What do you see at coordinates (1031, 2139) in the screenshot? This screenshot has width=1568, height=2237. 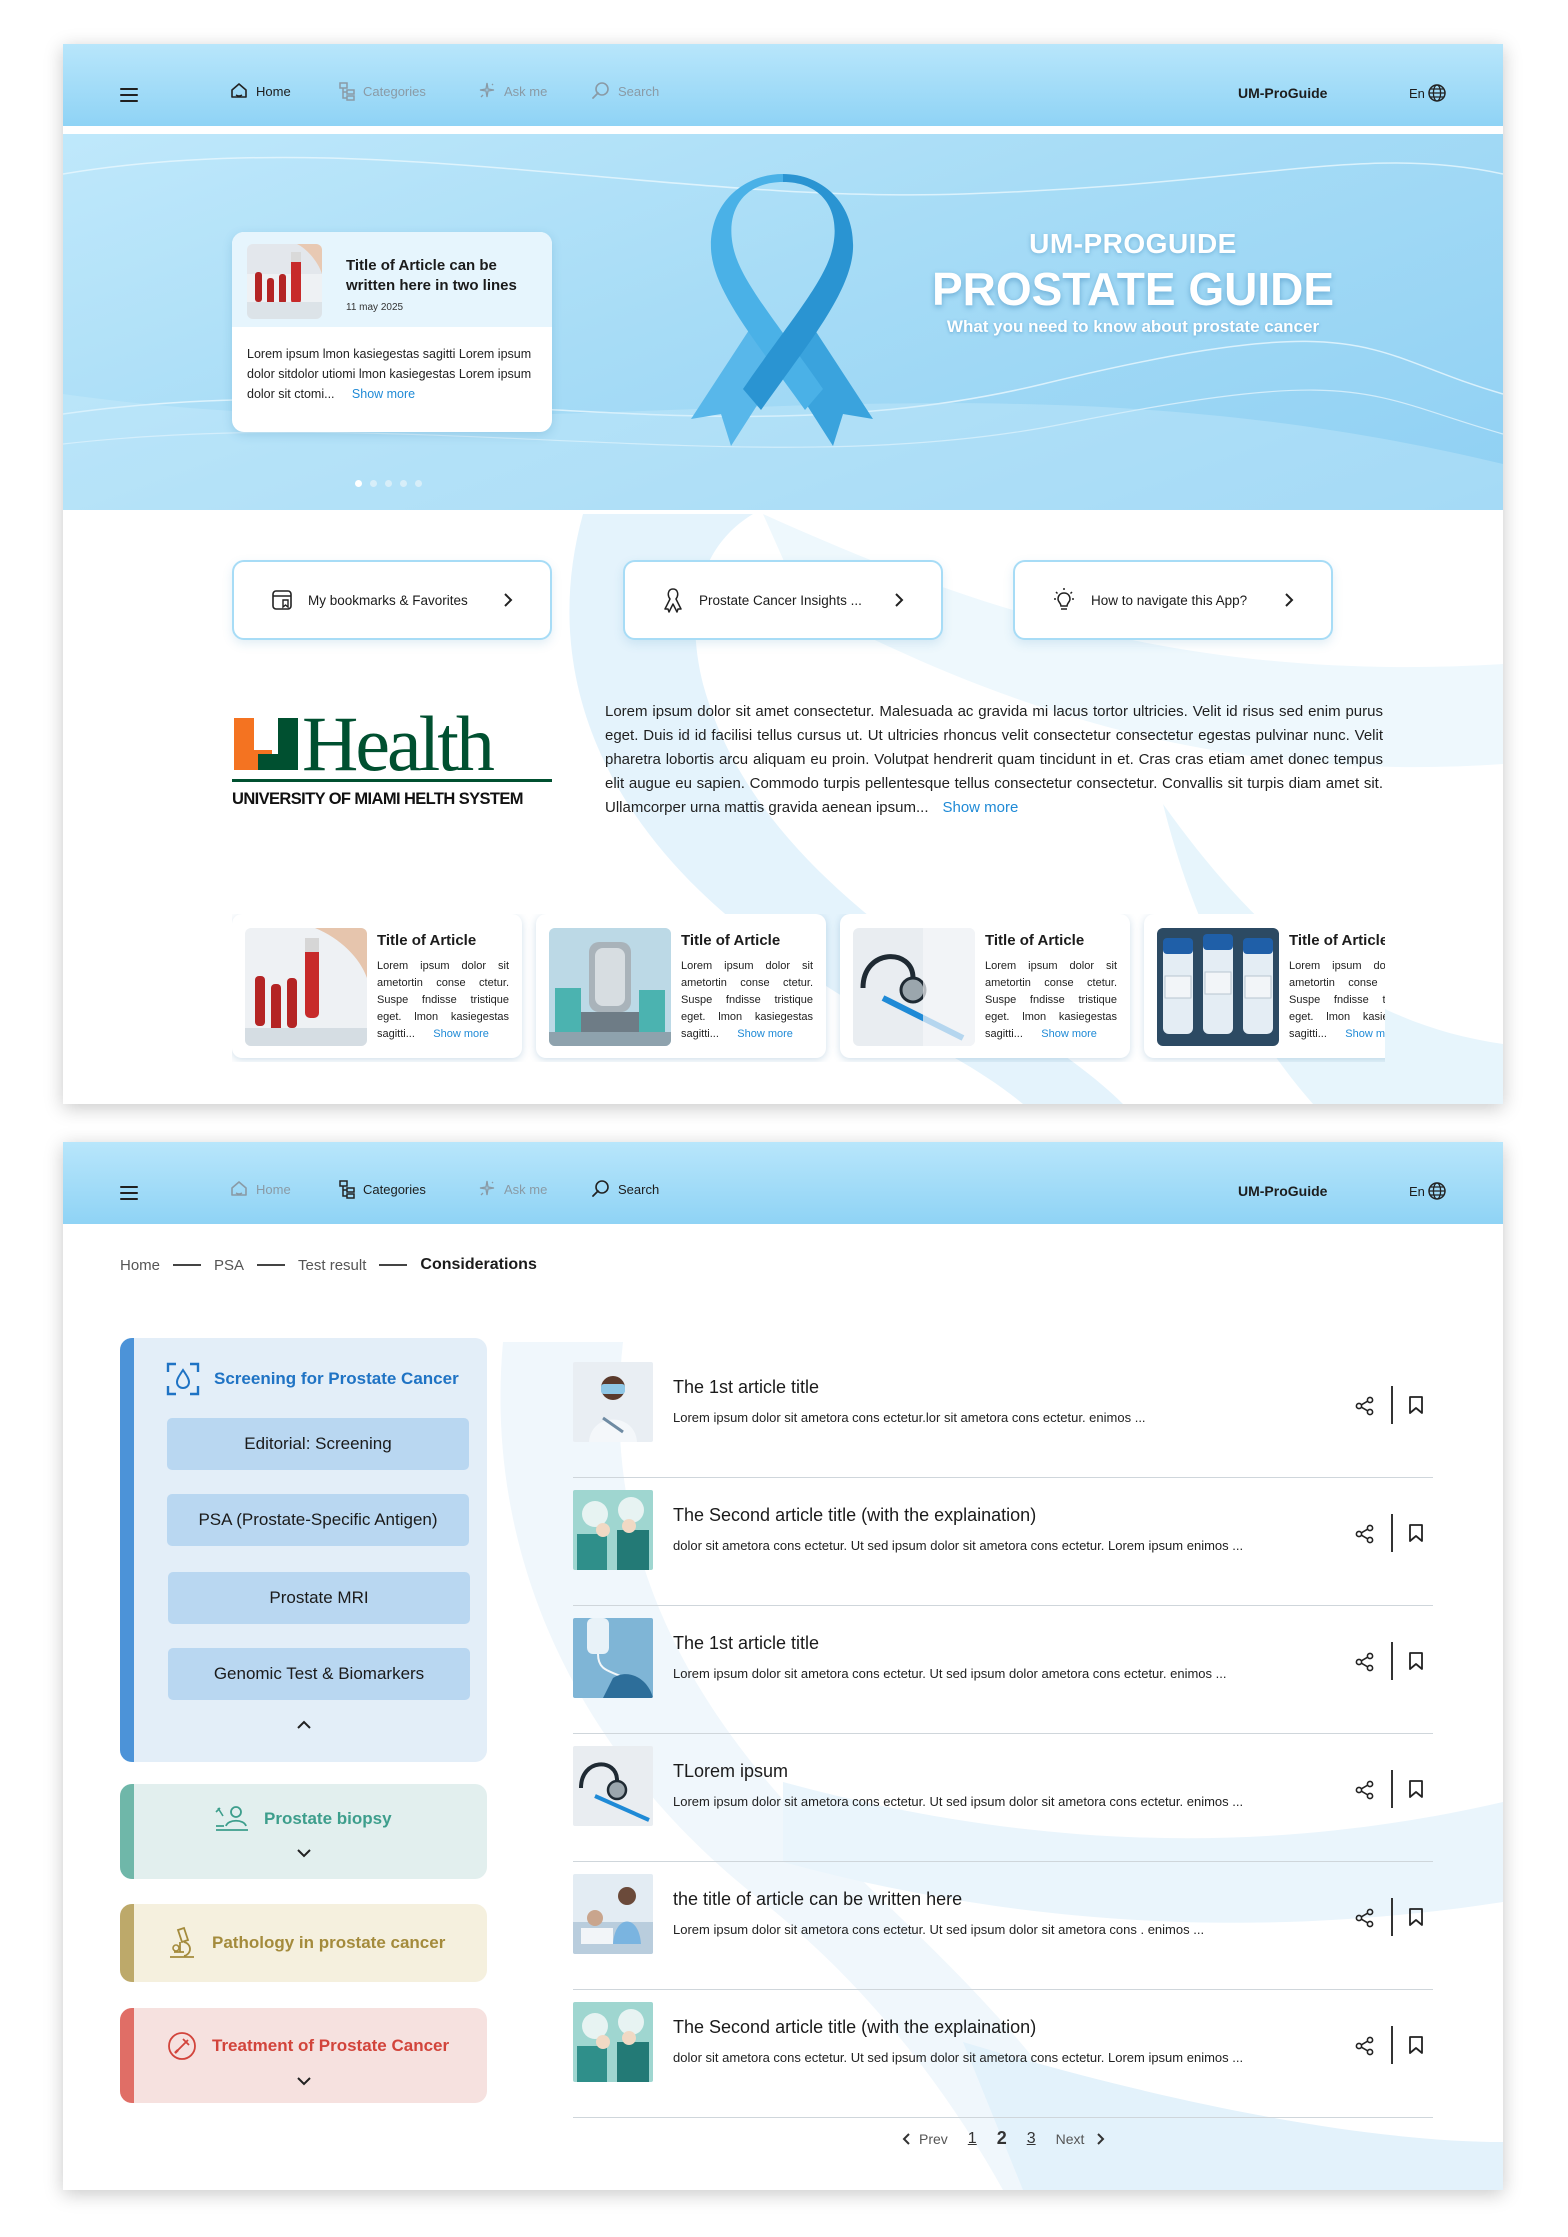 I see `pagination-page: 3` at bounding box center [1031, 2139].